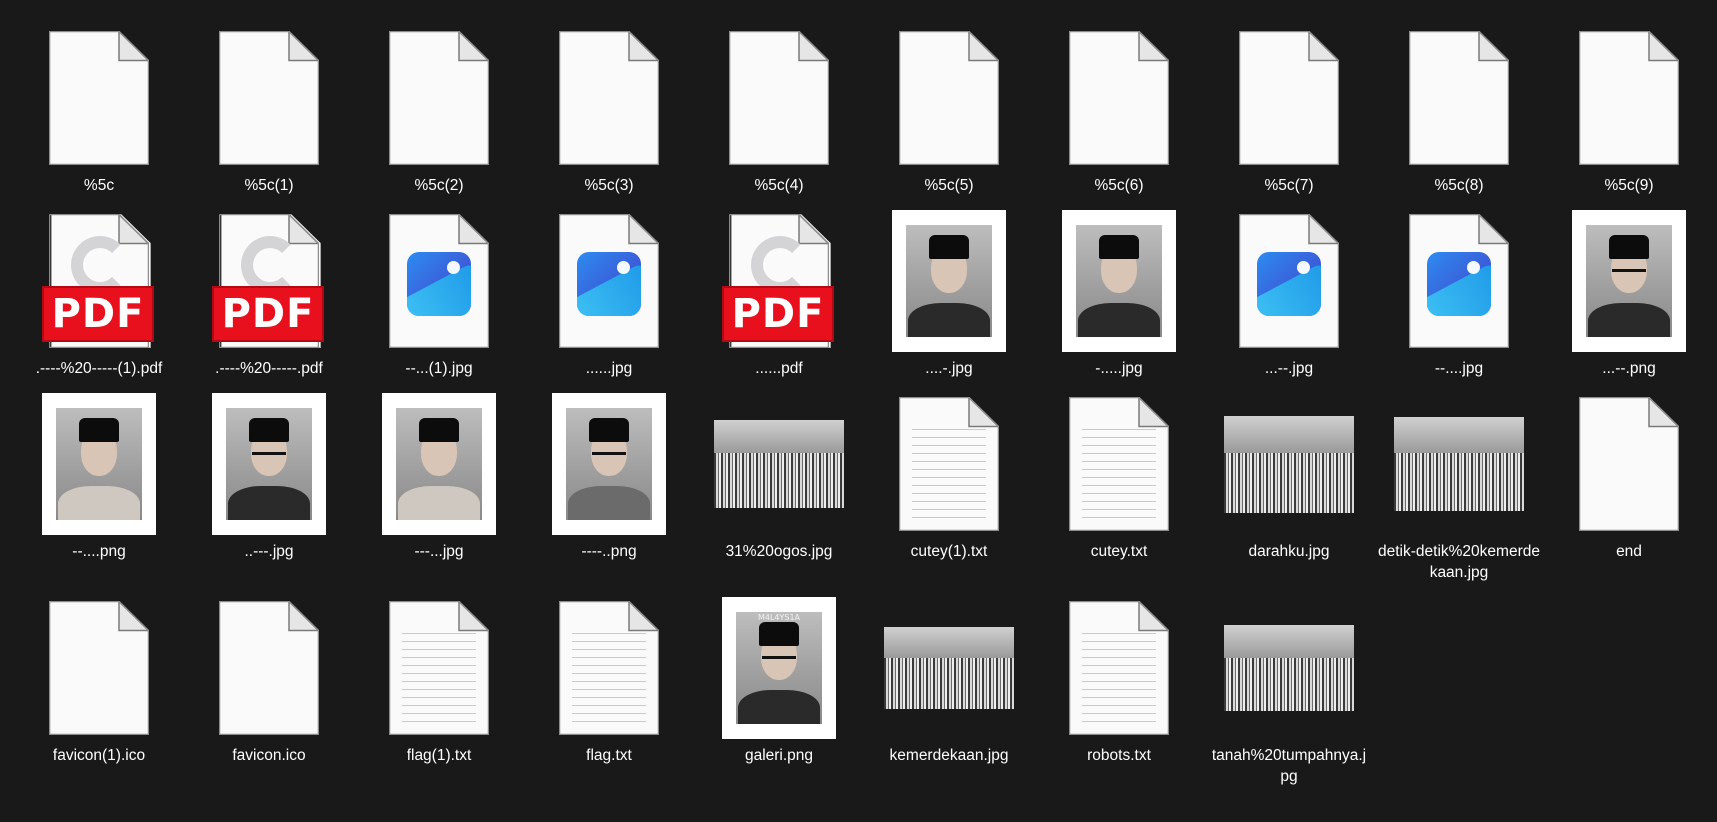 Image resolution: width=1717 pixels, height=822 pixels. I want to click on file-item: %5c, so click(99, 111).